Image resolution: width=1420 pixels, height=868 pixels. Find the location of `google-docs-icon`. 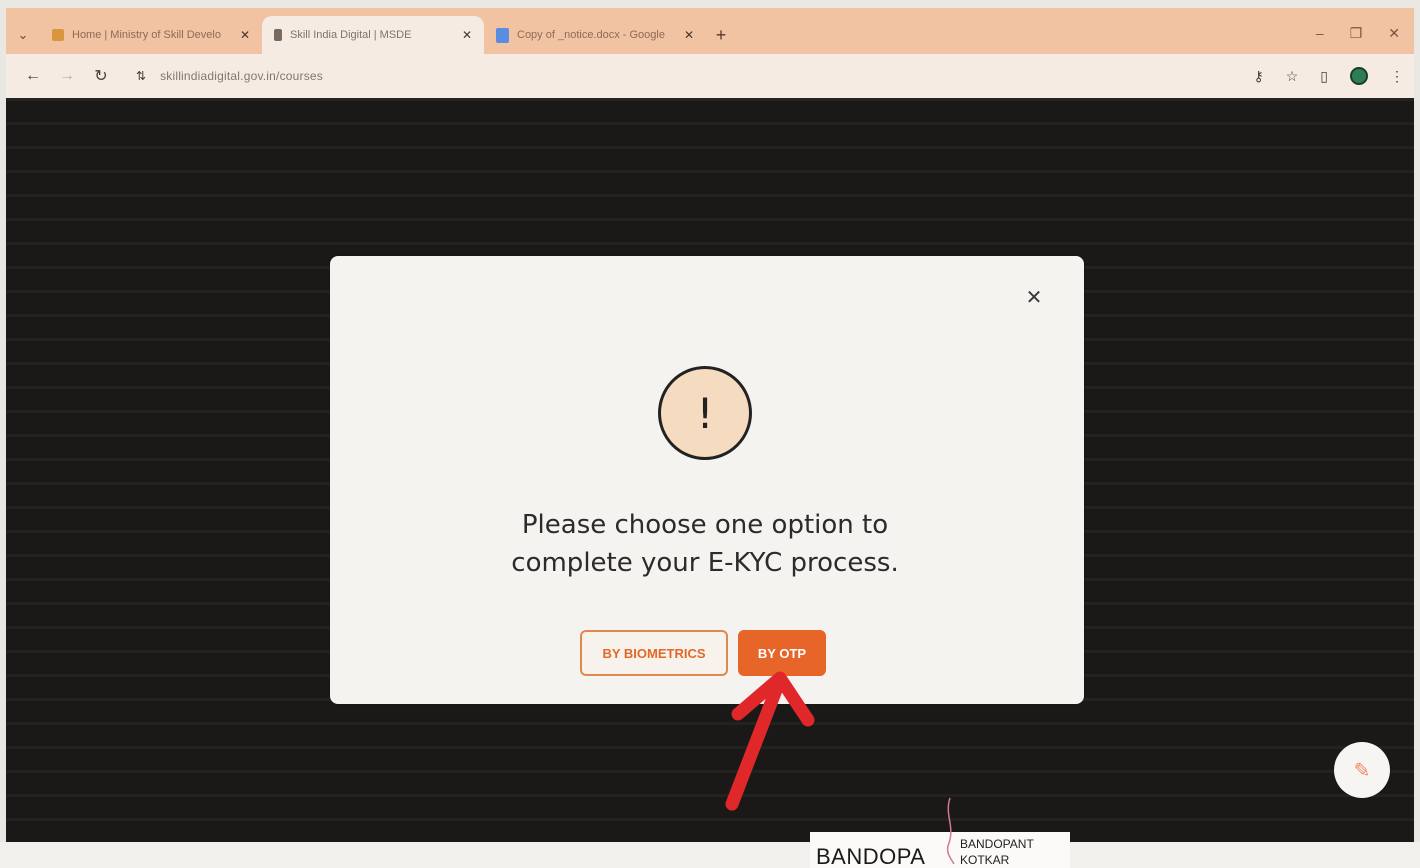

google-docs-icon is located at coordinates (502, 35).